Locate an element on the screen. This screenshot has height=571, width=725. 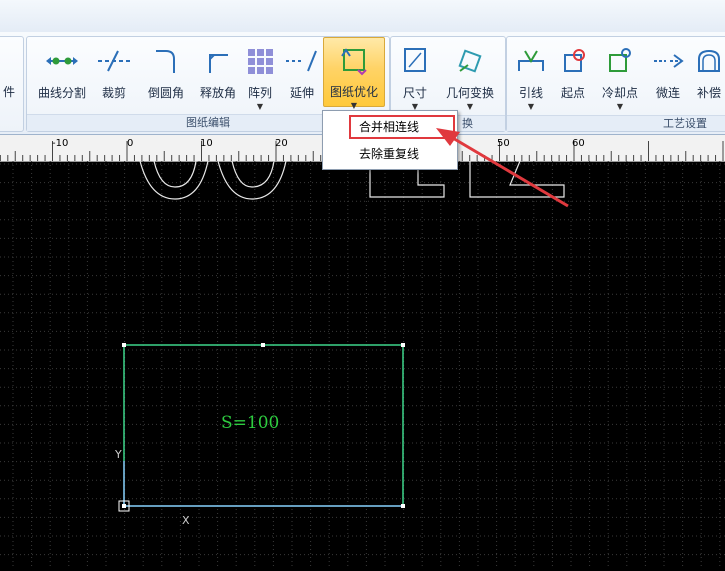
arrow-head-icon is located at coordinates (448, 137).